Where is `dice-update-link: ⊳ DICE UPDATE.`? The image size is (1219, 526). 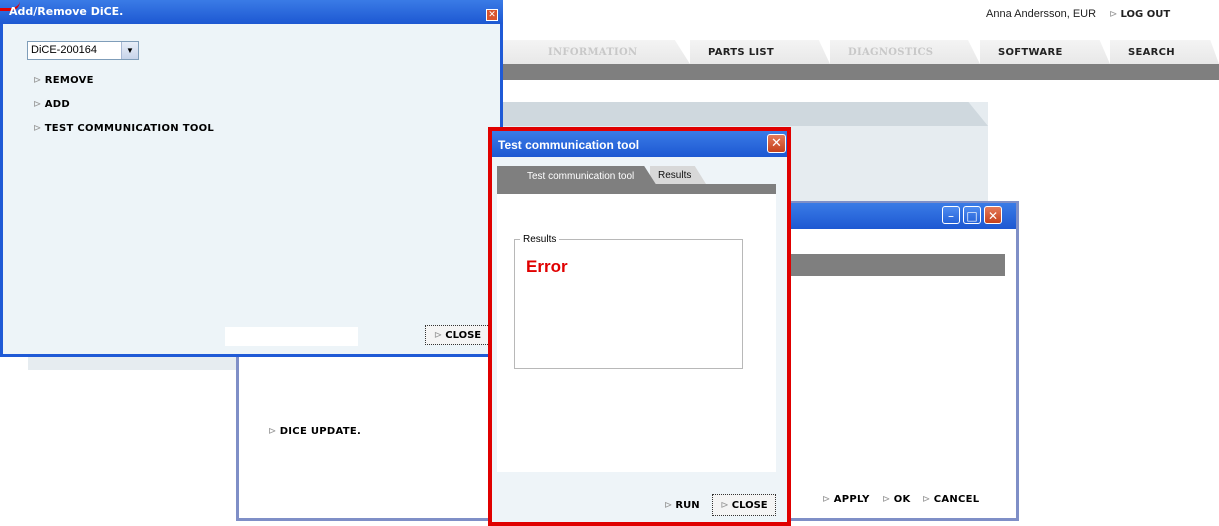
dice-update-link: ⊳ DICE UPDATE. is located at coordinates (314, 431).